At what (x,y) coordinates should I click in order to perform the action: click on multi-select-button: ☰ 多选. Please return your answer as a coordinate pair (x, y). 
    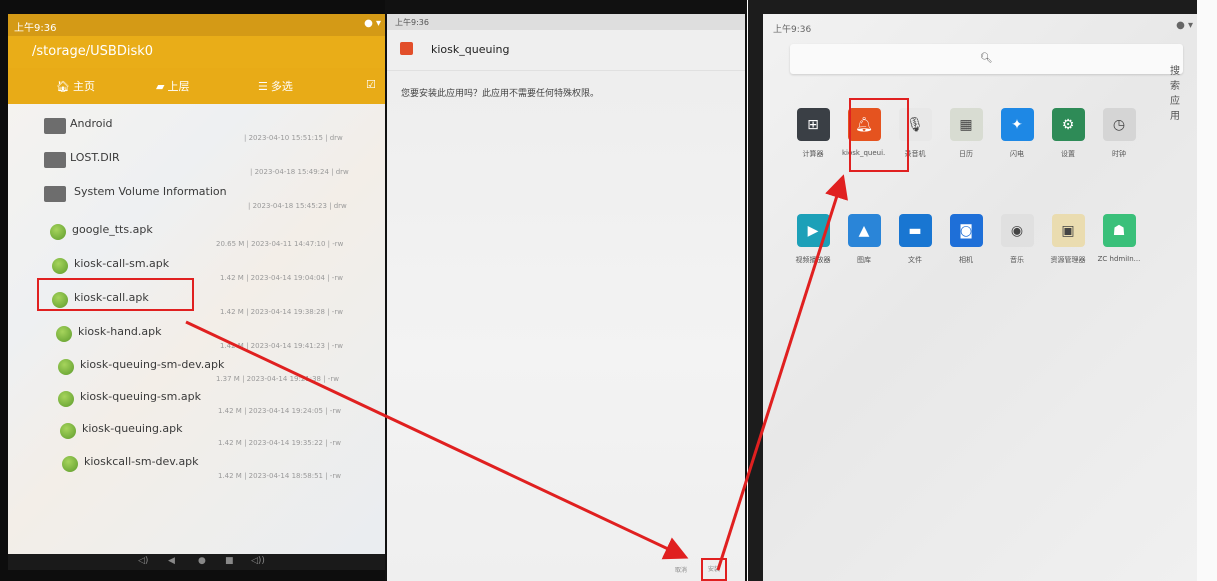
    Looking at the image, I should click on (275, 86).